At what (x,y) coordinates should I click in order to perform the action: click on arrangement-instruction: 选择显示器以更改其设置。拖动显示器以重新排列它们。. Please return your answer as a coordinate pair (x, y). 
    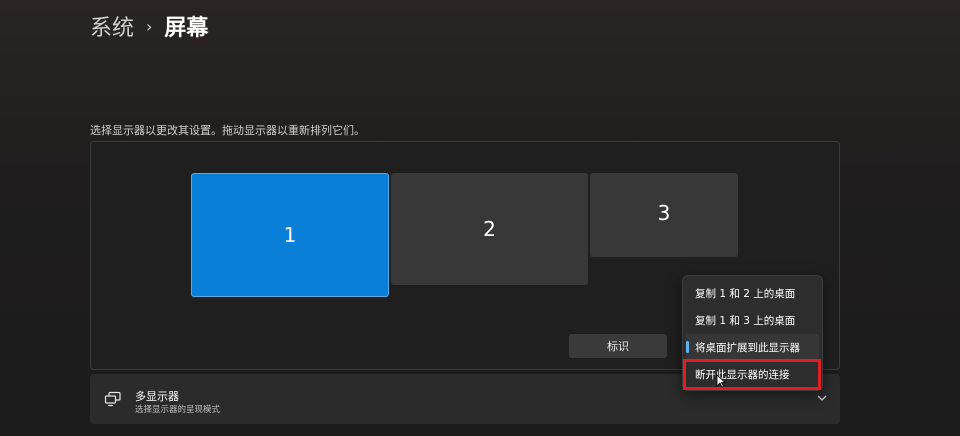
    Looking at the image, I should click on (227, 130).